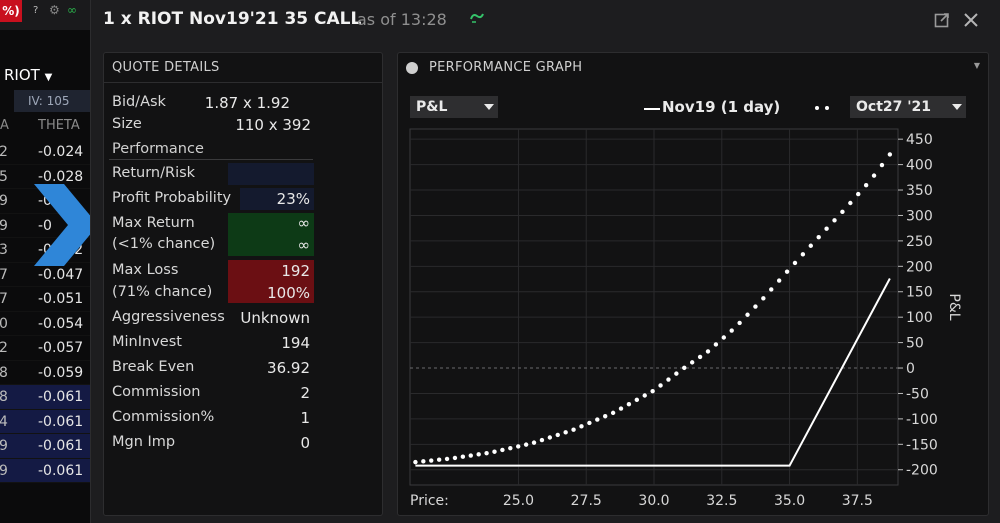 Image resolution: width=1000 pixels, height=523 pixels. Describe the element at coordinates (247, 103) in the screenshot. I see `bid-ask-value: 1.87 x 1.92` at that location.